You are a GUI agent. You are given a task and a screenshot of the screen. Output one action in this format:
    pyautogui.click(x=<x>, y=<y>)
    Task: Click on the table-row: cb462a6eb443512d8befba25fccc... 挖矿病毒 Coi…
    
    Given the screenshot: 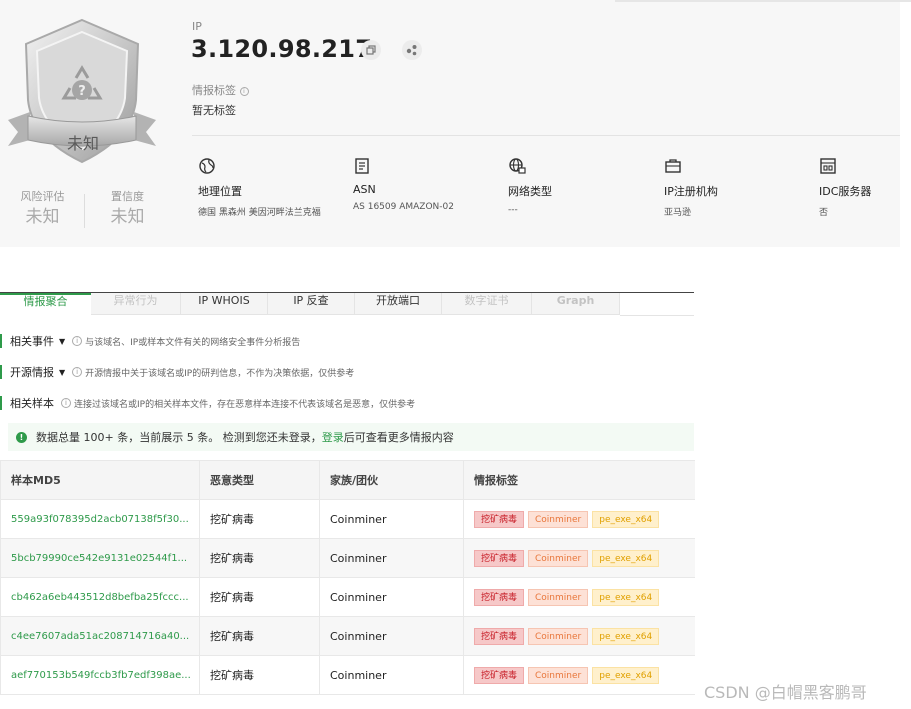 What is the action you would take?
    pyautogui.click(x=347, y=597)
    